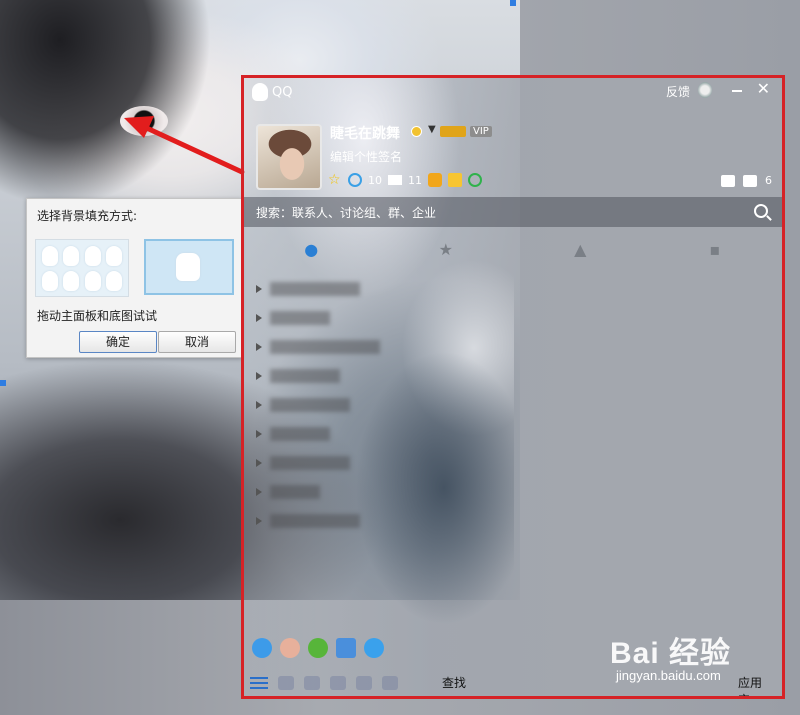 The image size is (800, 715). I want to click on fill-mode-dialog: 选择背景填充方式: 拖动主面板和底图试试 确定 取消, so click(134, 278).